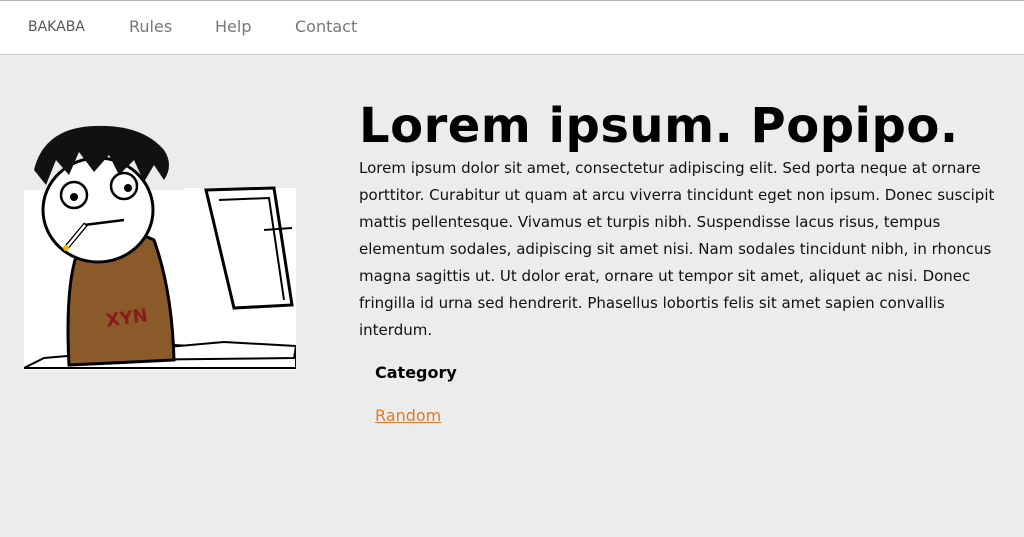 The height and width of the screenshot is (537, 1024). Describe the element at coordinates (326, 26) in the screenshot. I see `nav-link-contact: Contact` at that location.